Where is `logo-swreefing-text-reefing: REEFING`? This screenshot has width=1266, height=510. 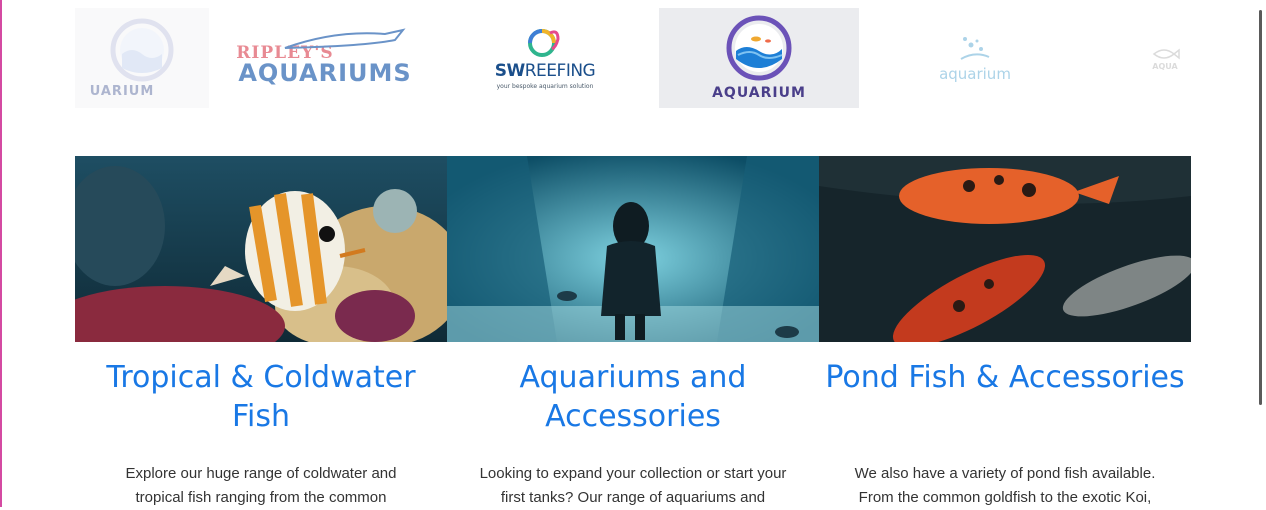 logo-swreefing-text-reefing: REEFING is located at coordinates (560, 70).